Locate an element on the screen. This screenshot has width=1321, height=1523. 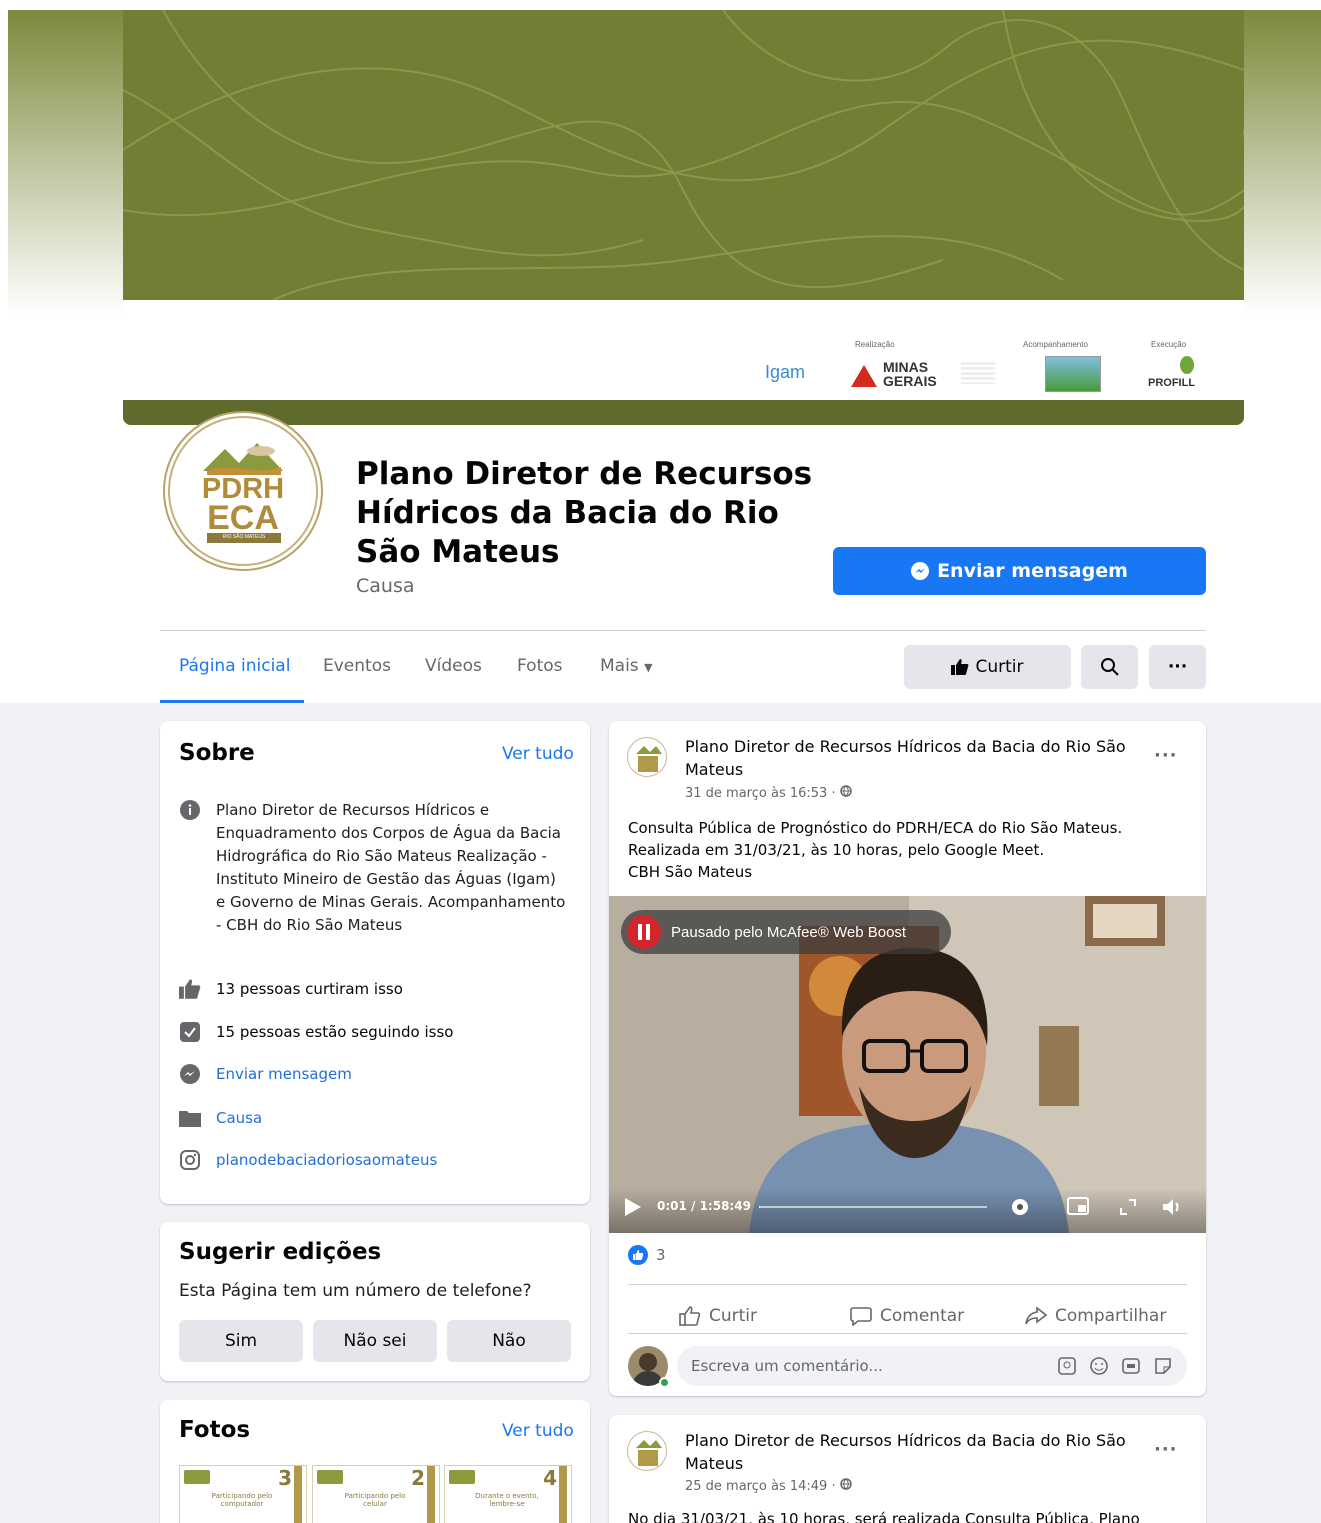
post-like-button: Curtir is located at coordinates (718, 1316).